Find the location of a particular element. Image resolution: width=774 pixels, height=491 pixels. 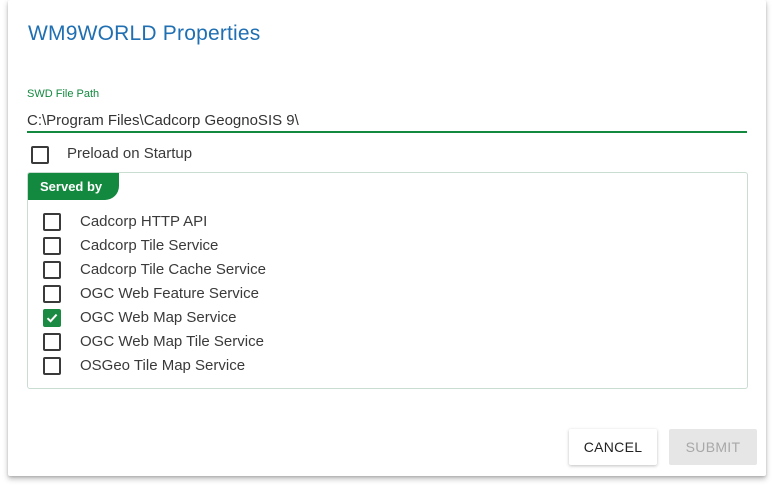

preload-checkbox is located at coordinates (40, 155).